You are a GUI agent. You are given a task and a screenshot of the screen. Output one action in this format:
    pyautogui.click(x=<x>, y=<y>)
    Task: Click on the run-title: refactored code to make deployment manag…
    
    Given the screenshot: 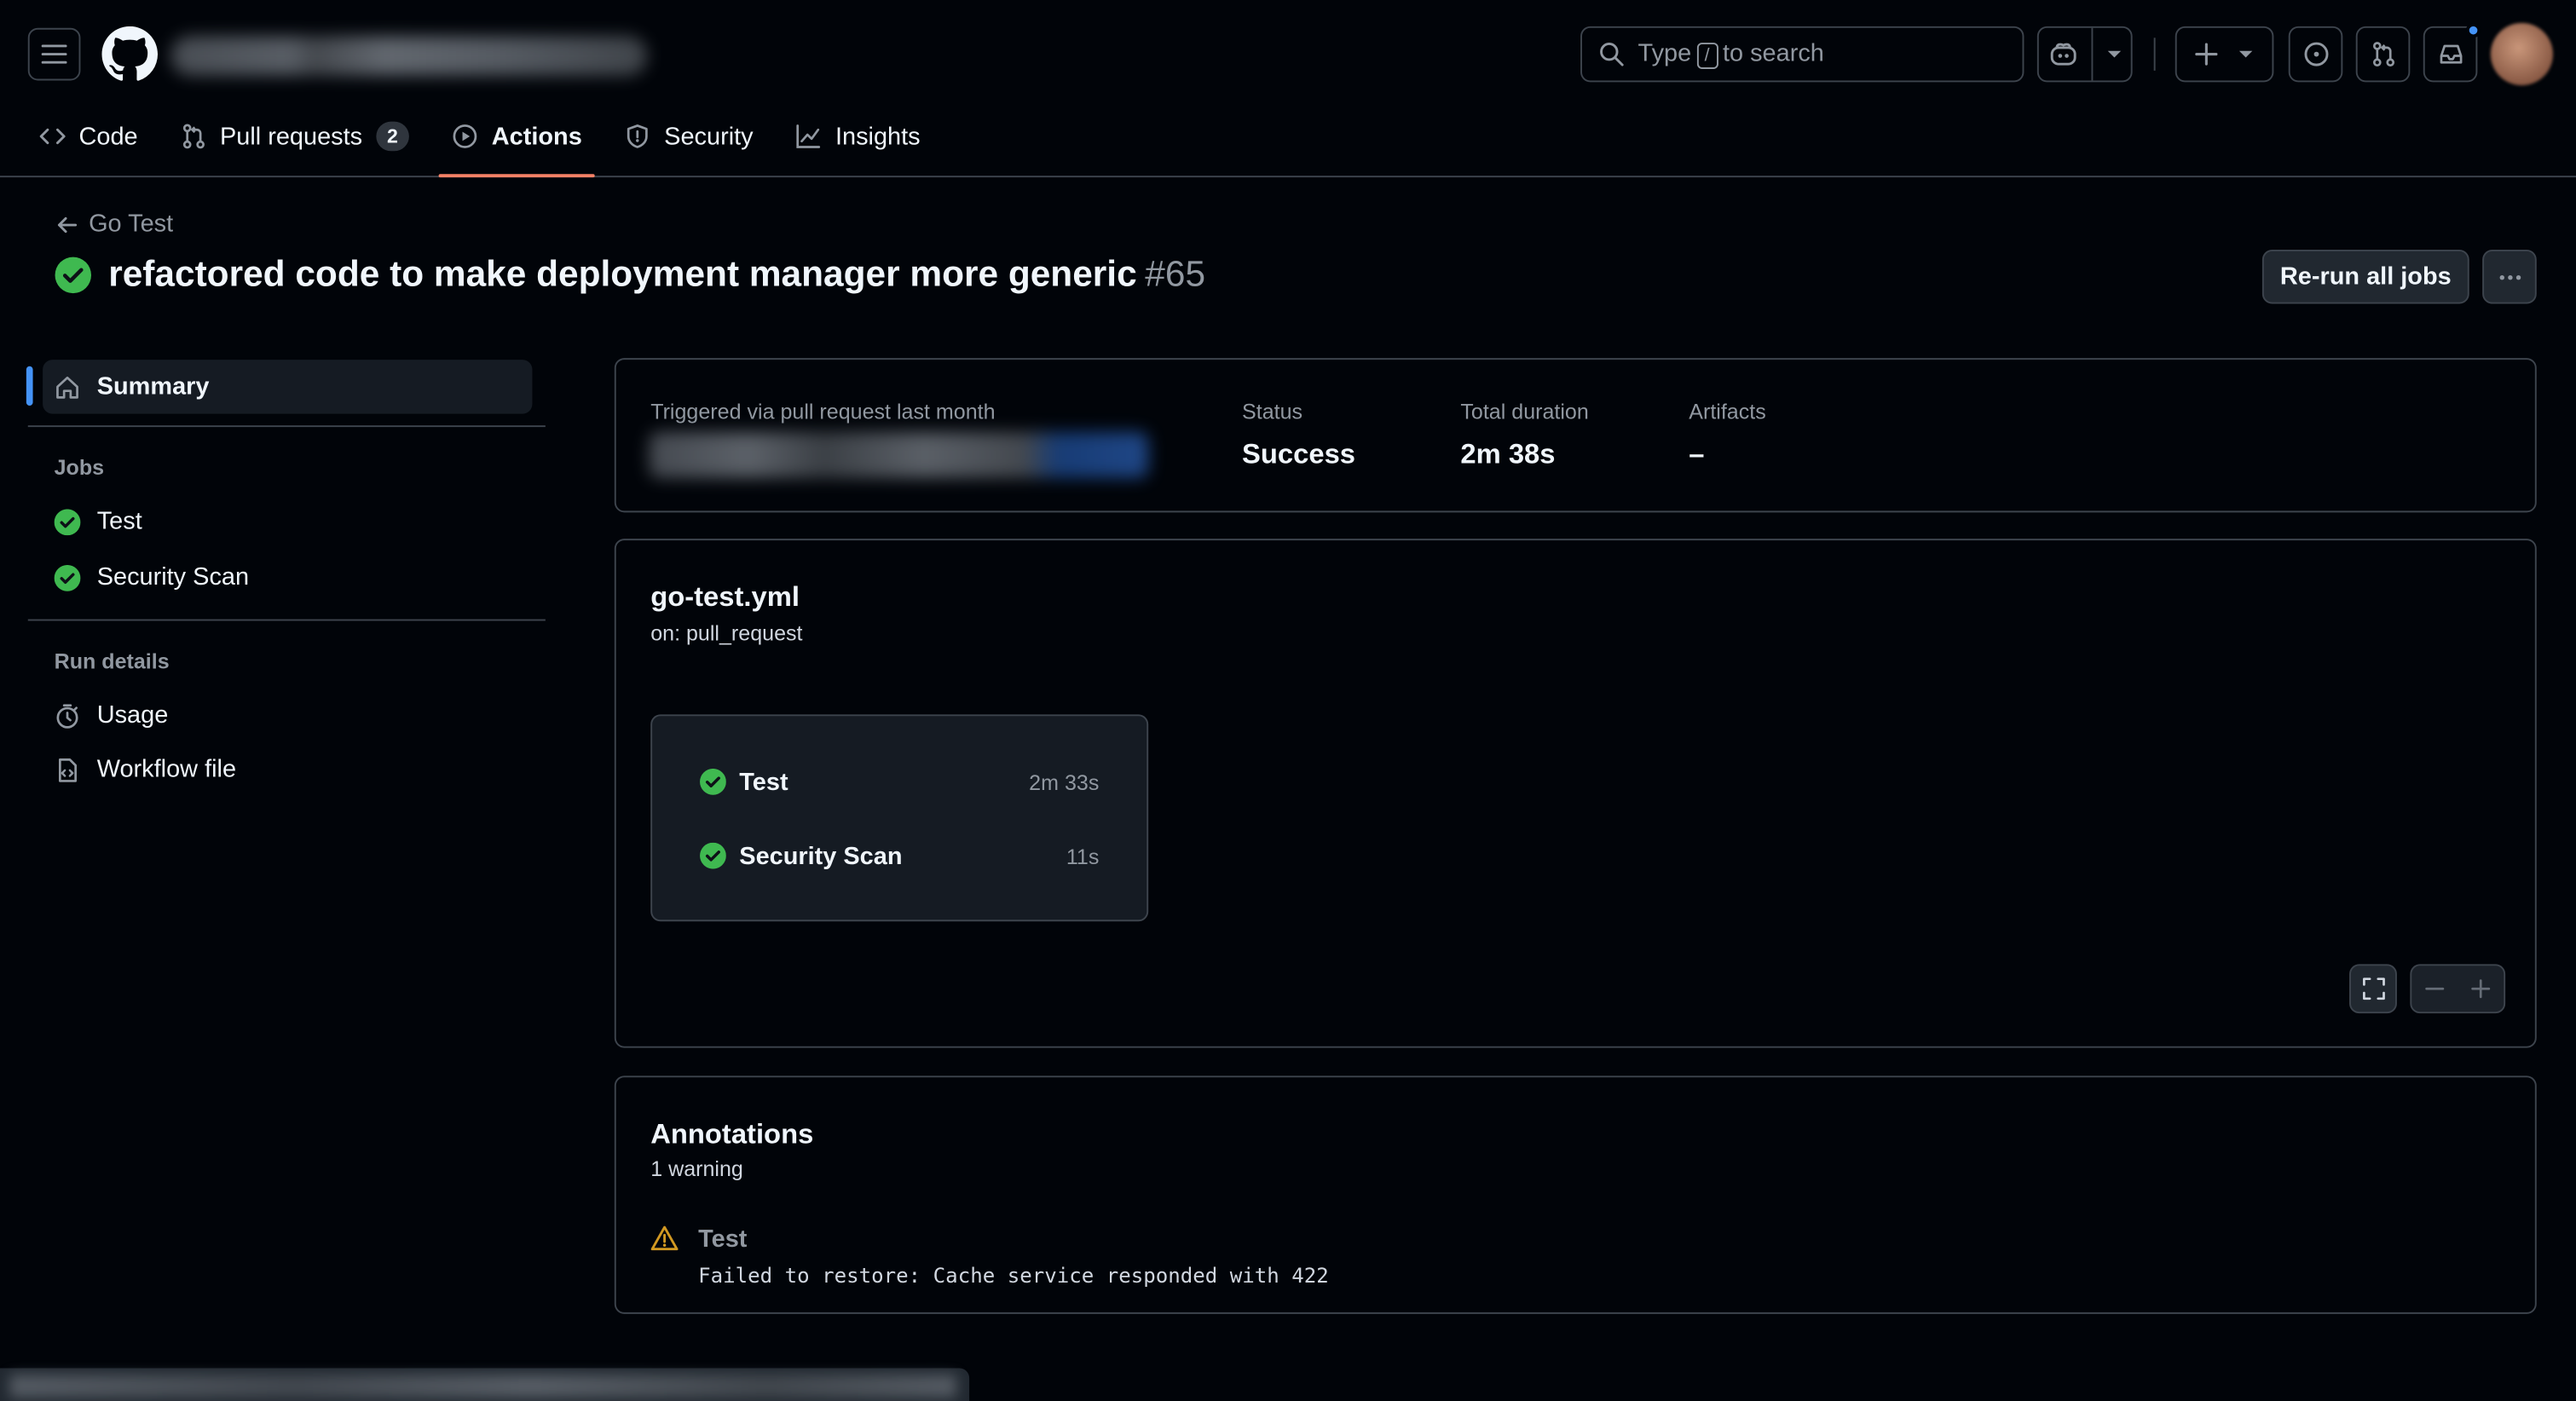 What is the action you would take?
    pyautogui.click(x=630, y=274)
    